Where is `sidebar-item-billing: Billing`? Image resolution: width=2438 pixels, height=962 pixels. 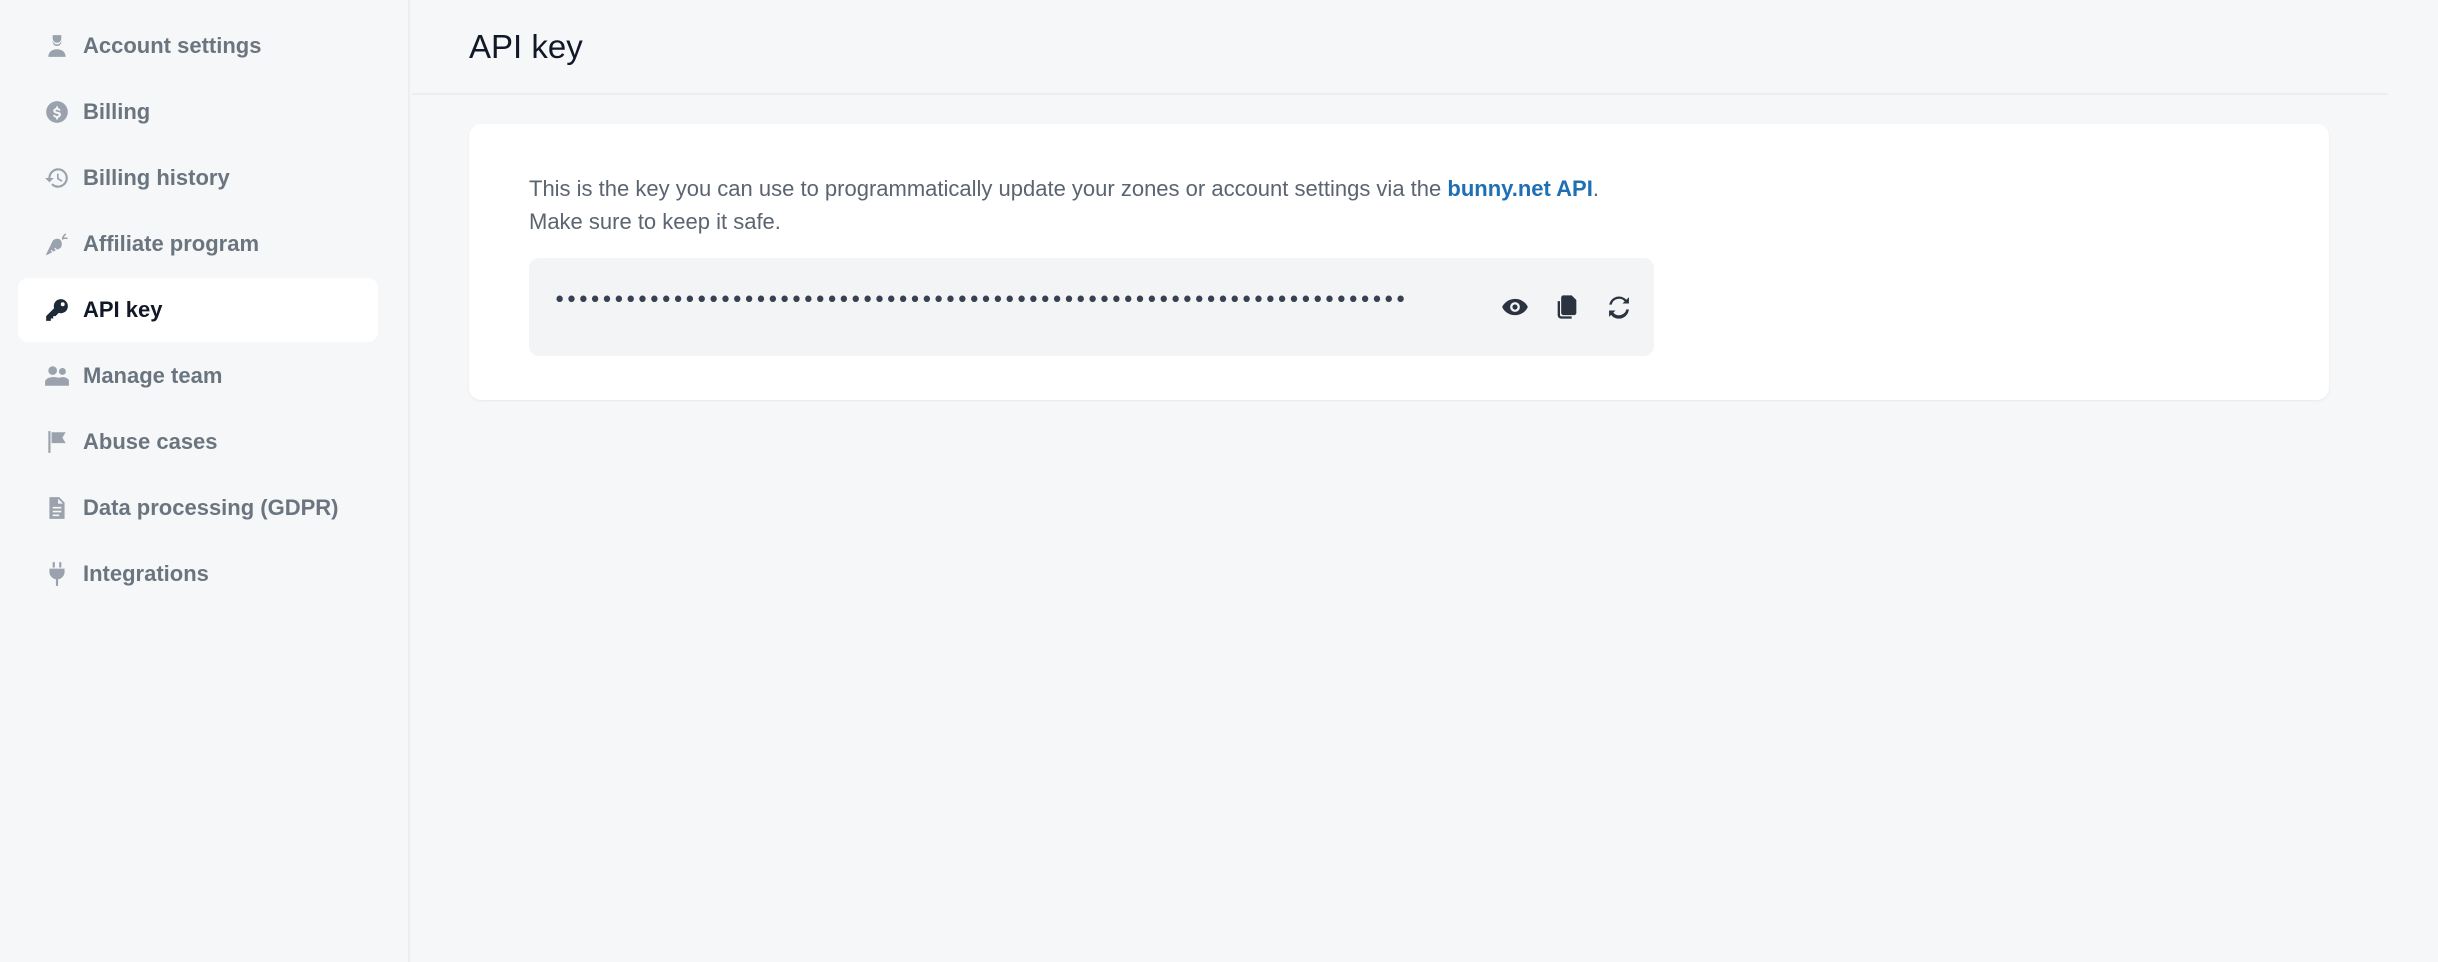
sidebar-item-billing: Billing is located at coordinates (198, 112).